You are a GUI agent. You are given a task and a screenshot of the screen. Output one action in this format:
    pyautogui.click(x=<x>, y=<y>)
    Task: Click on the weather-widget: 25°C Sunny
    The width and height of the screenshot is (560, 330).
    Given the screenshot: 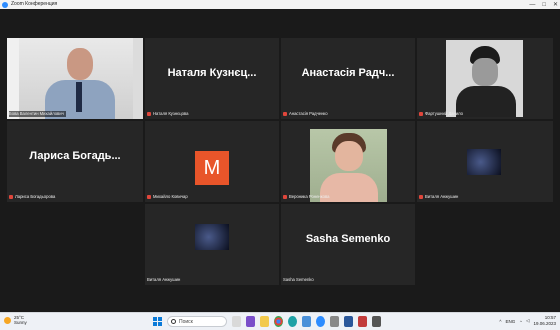 What is the action you would take?
    pyautogui.click(x=15, y=320)
    